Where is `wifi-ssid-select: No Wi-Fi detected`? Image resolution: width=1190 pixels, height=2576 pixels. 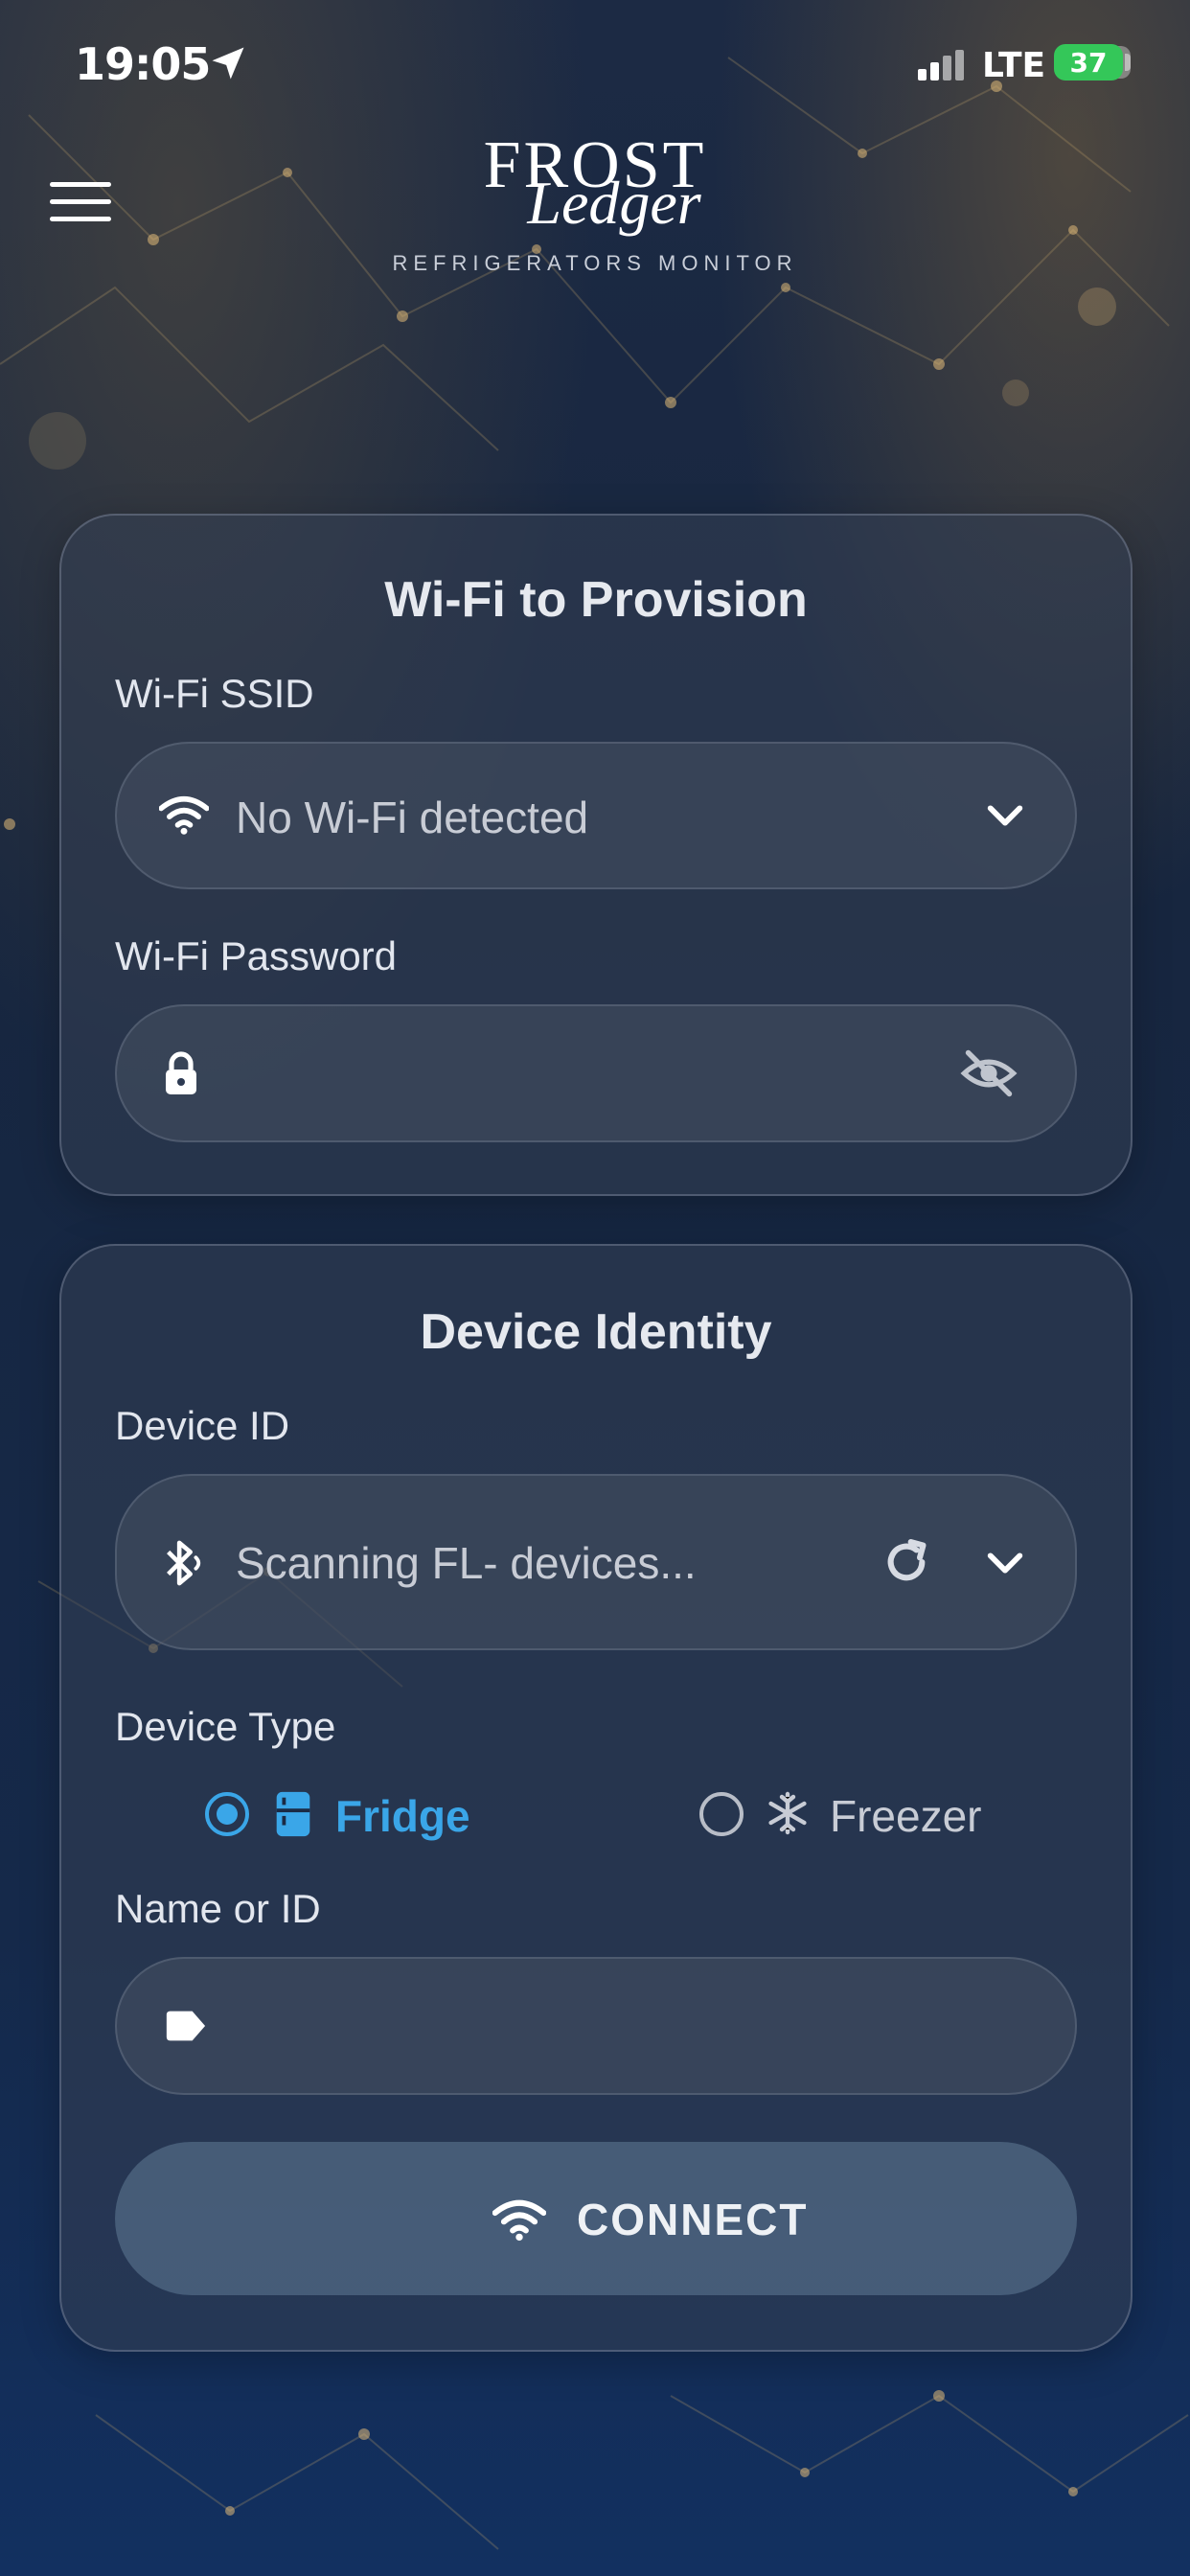
wifi-ssid-select: No Wi-Fi detected is located at coordinates (596, 815).